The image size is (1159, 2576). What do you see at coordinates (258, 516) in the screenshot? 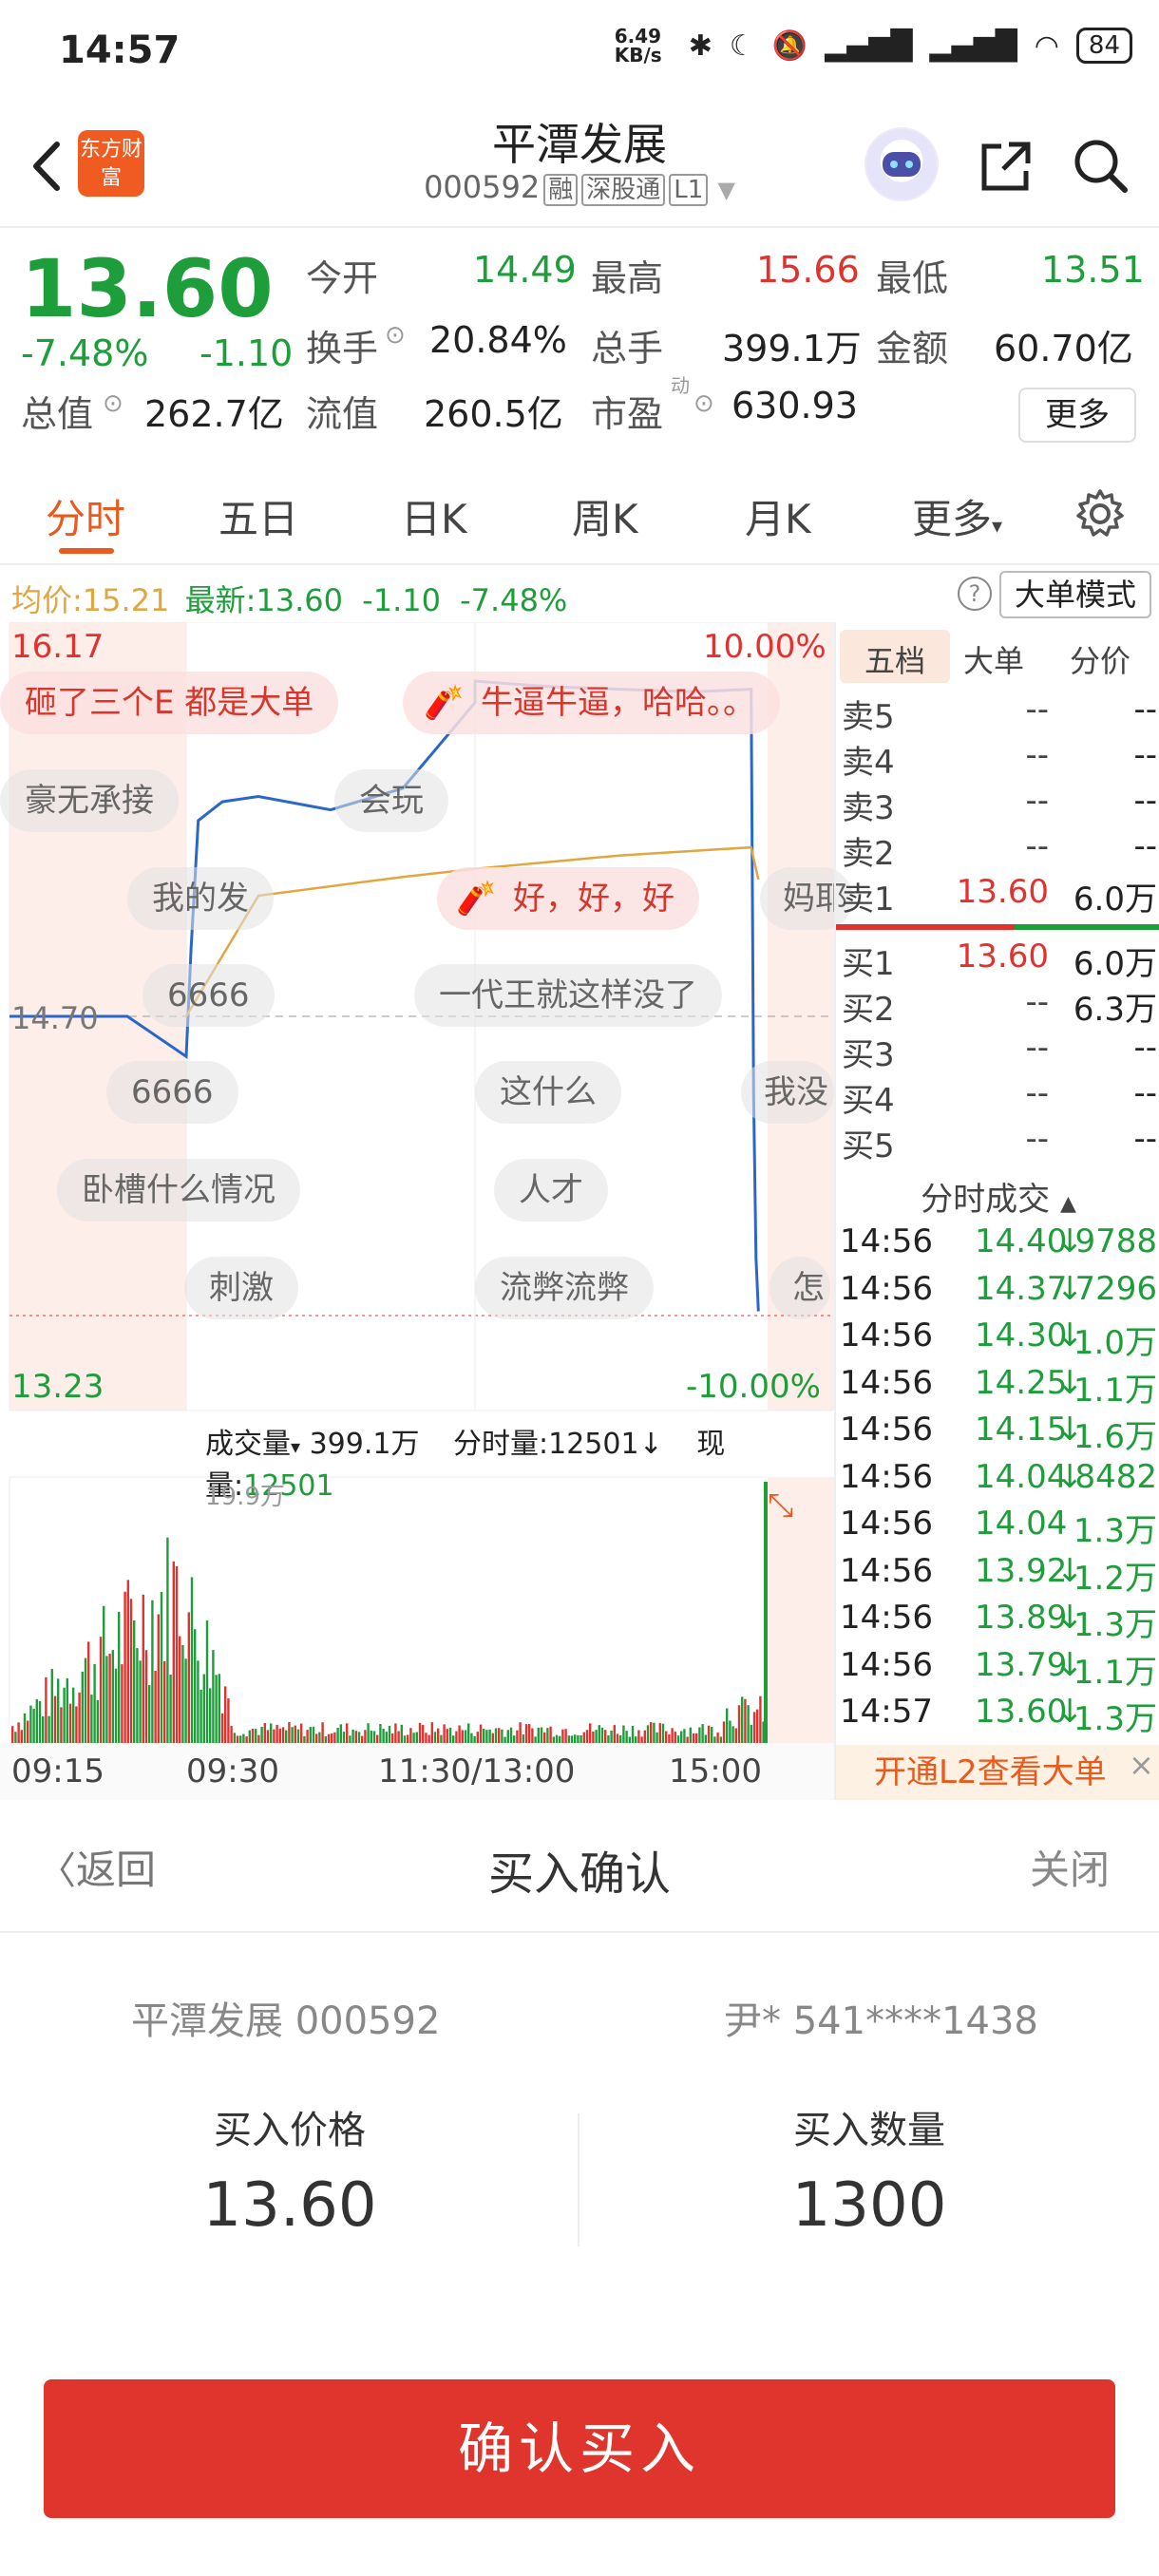
I see `tab-five-day: 五日` at bounding box center [258, 516].